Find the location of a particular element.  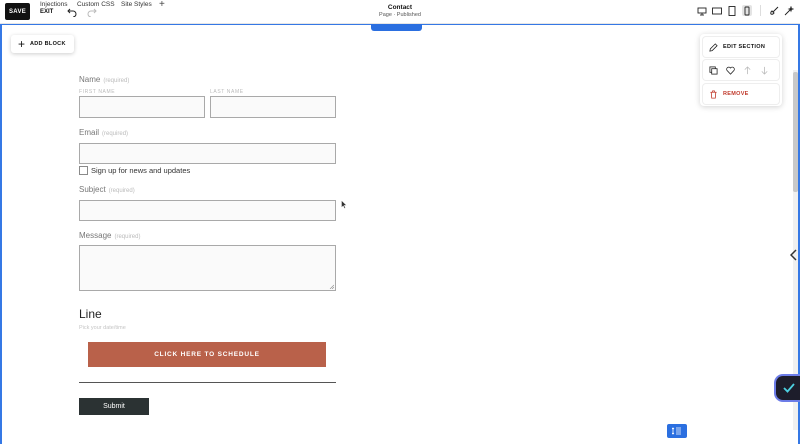

email-label-text: Email is located at coordinates (89, 132).